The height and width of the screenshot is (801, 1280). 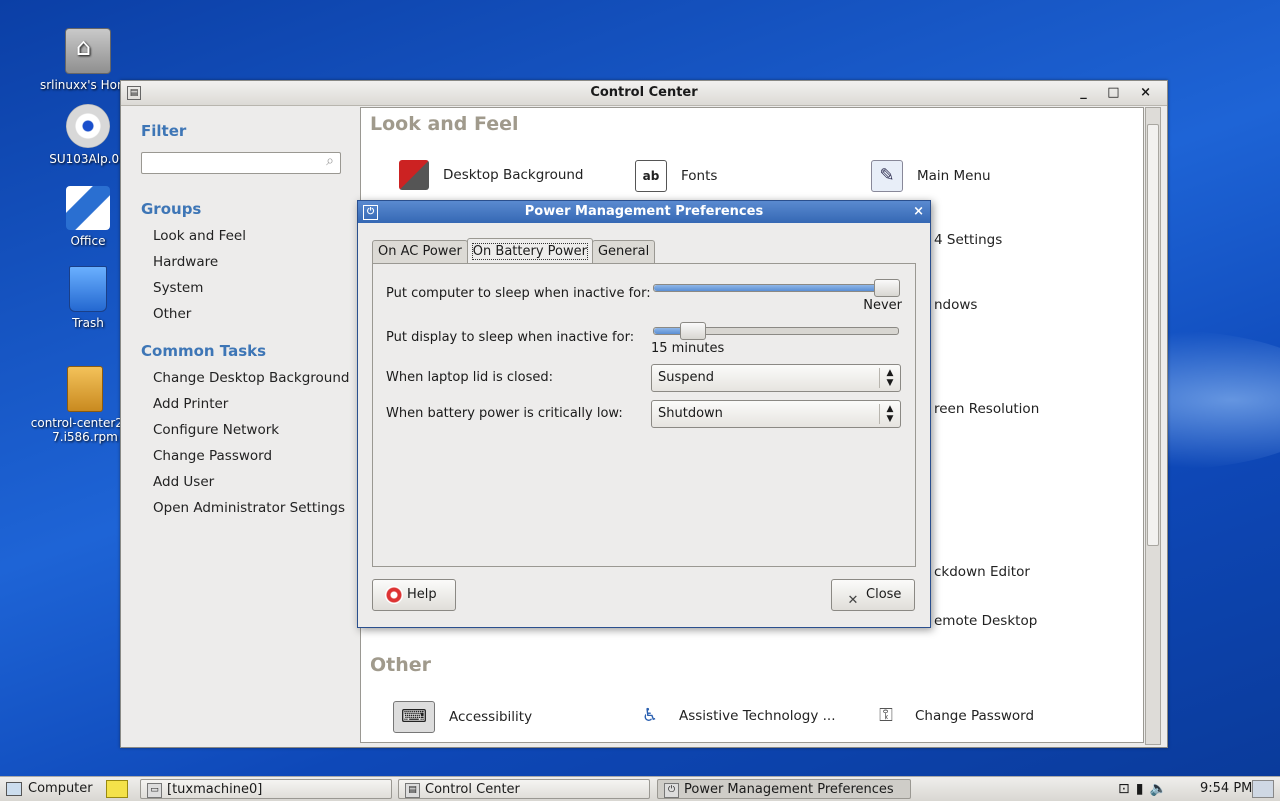 What do you see at coordinates (462, 717) in the screenshot?
I see `item-accessibility: ⌨ Accessibility` at bounding box center [462, 717].